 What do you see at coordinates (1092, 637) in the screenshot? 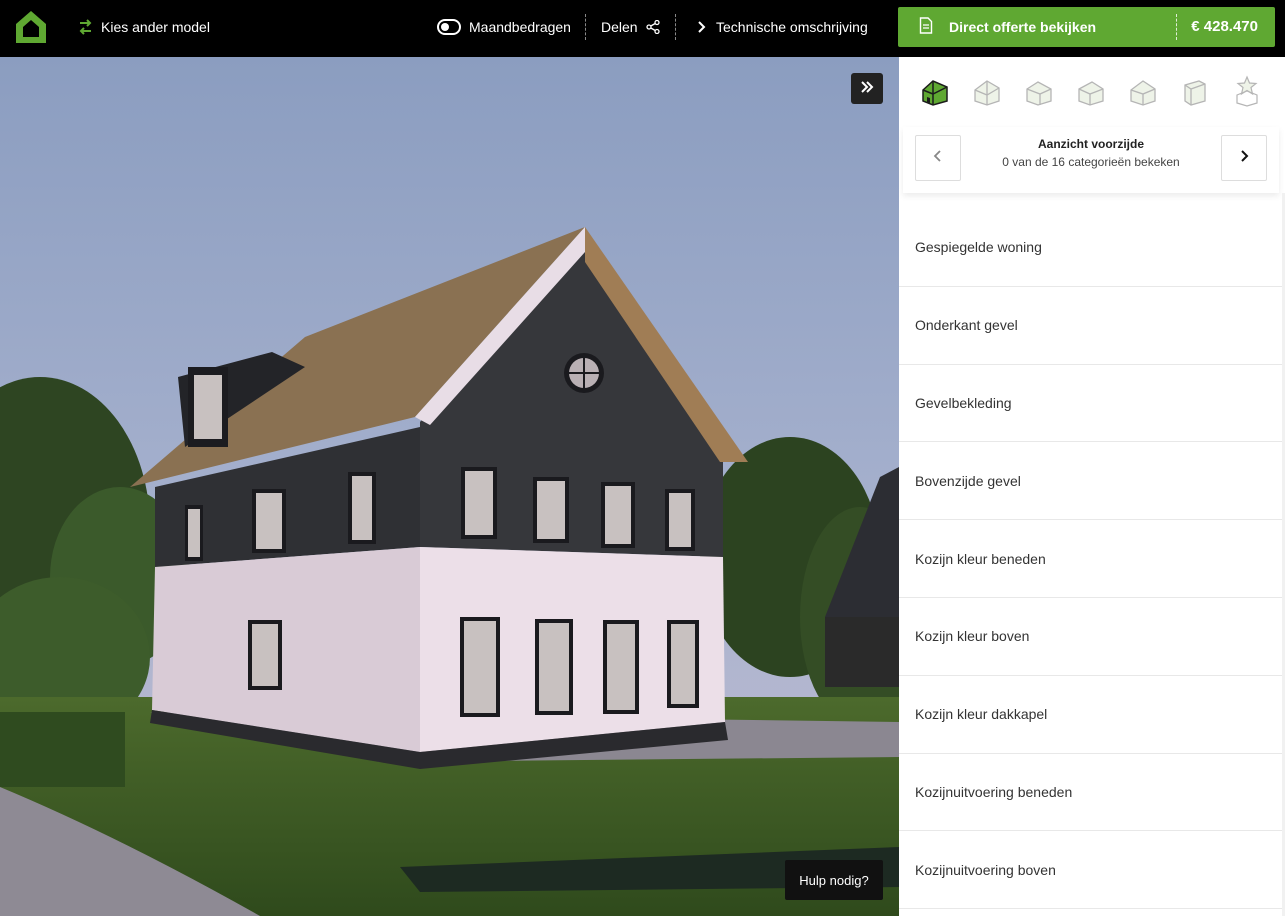
I see `category-item: Kozijn kleur boven` at bounding box center [1092, 637].